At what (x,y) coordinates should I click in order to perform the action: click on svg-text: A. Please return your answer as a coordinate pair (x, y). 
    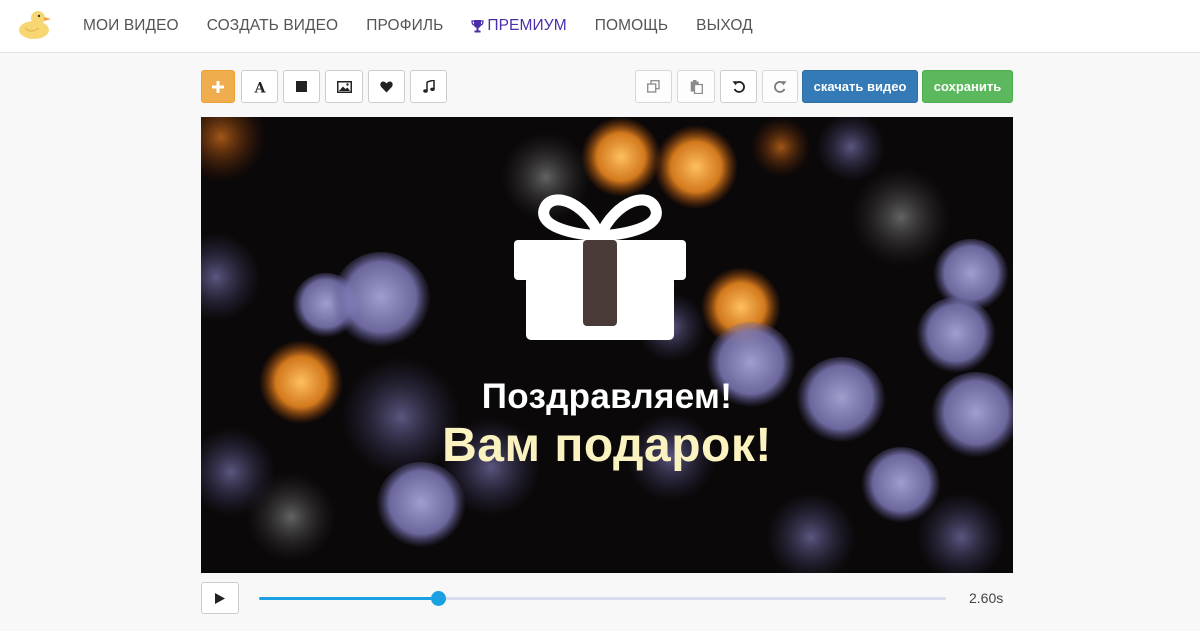
    Looking at the image, I should click on (259, 87).